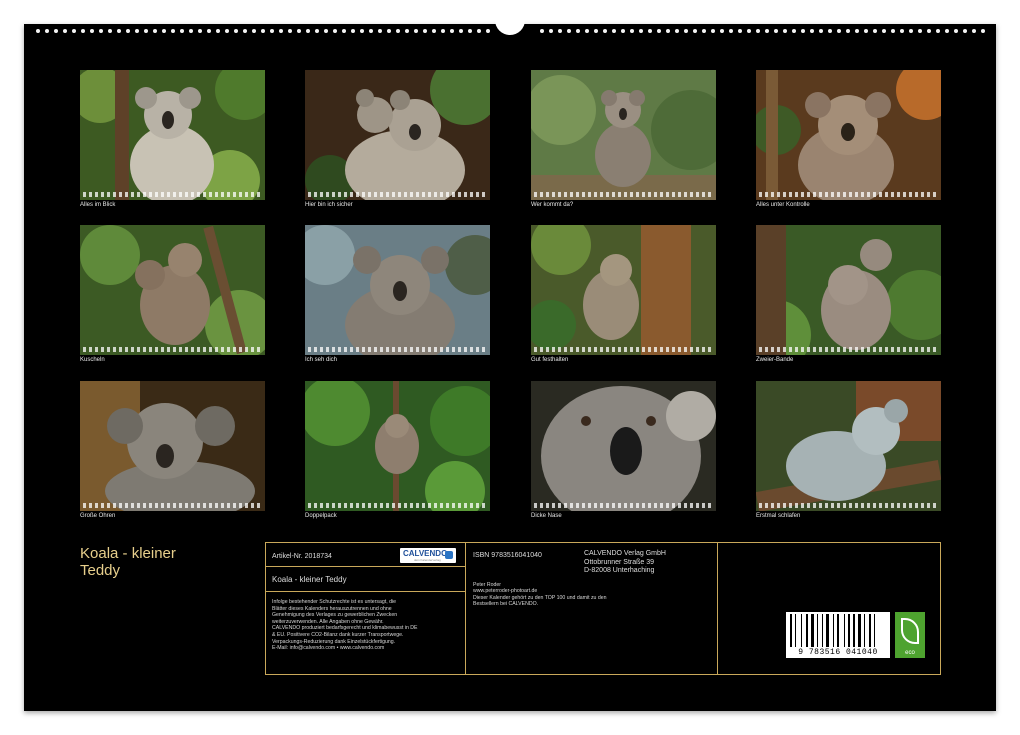 The width and height of the screenshot is (1020, 735). I want to click on logo-mark-icon, so click(449, 555).